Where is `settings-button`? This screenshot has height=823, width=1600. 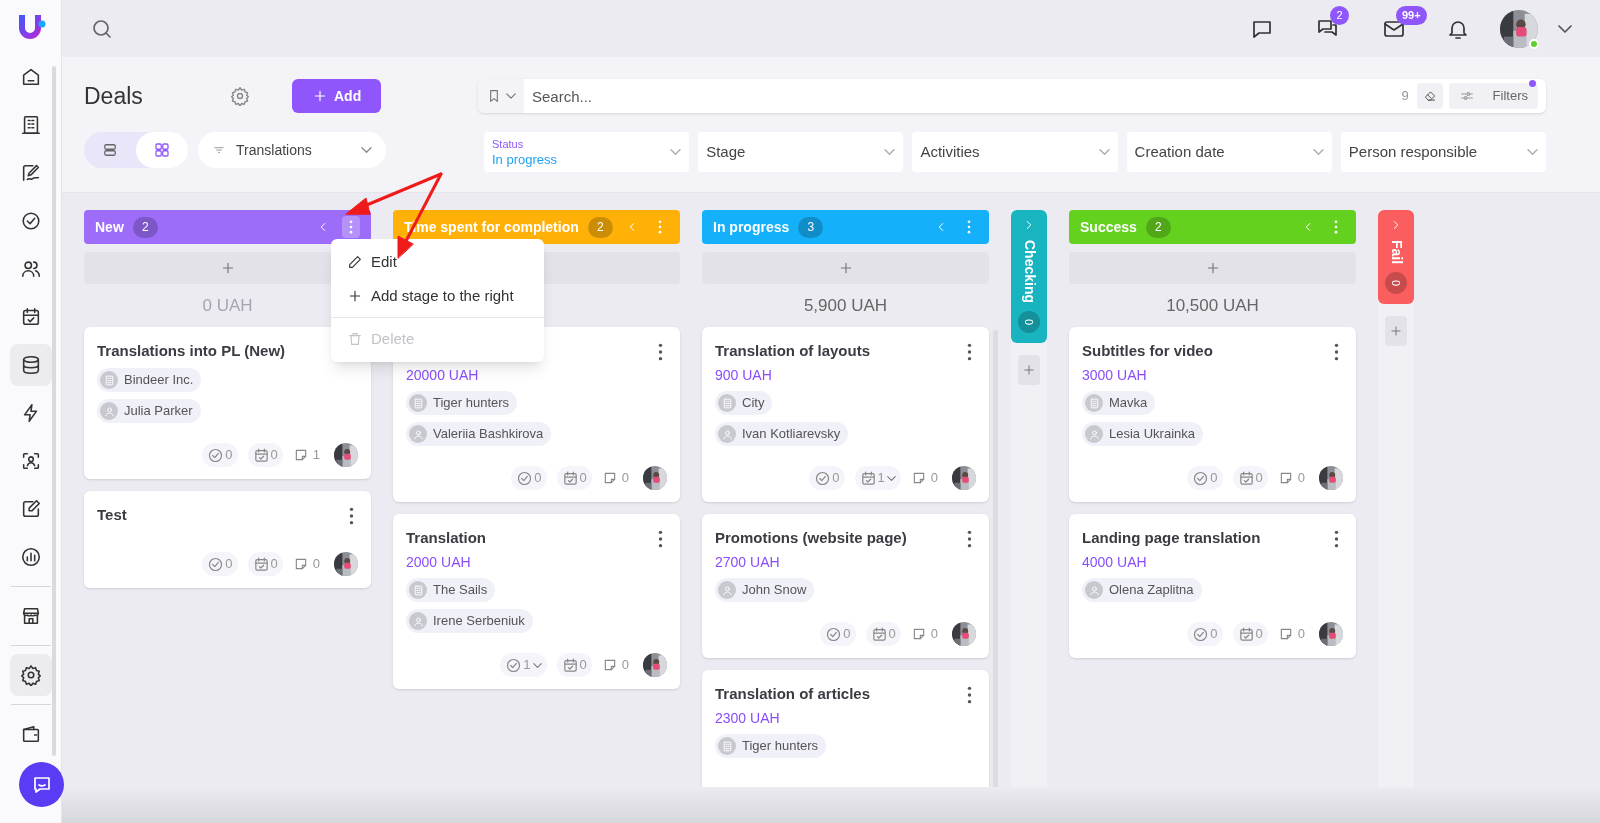
settings-button is located at coordinates (240, 96).